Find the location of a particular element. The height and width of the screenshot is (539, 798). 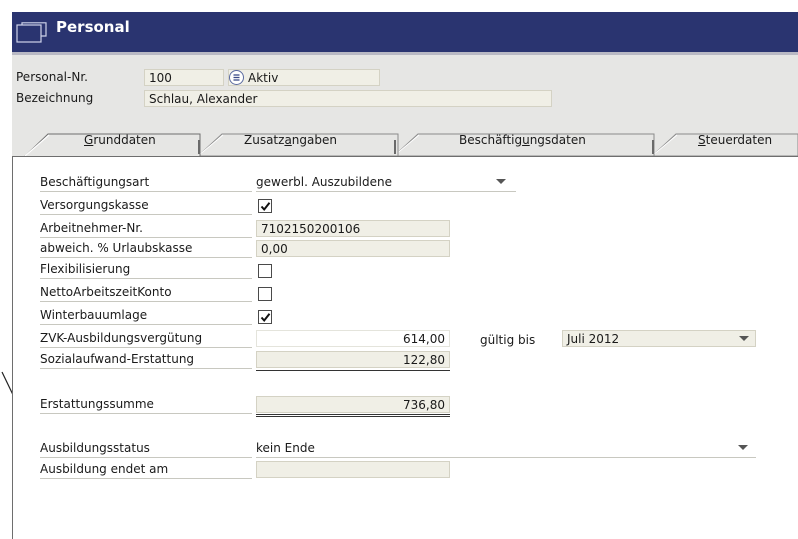

sum-divider is located at coordinates (353, 370).